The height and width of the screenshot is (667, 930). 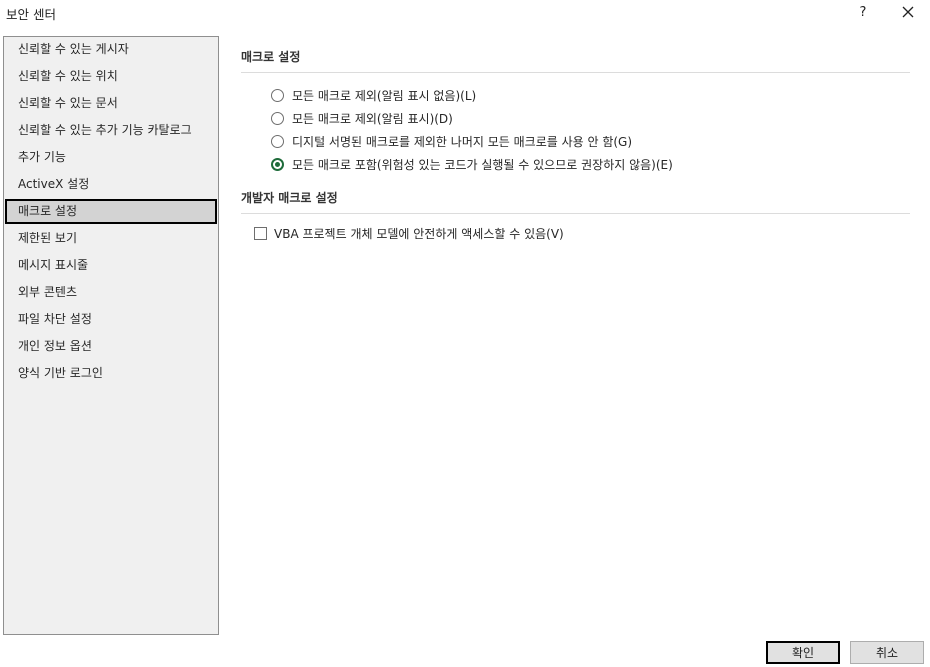 I want to click on sidebar-item-trusted-publishers: 신뢰할 수 있는 게시자, so click(x=111, y=49).